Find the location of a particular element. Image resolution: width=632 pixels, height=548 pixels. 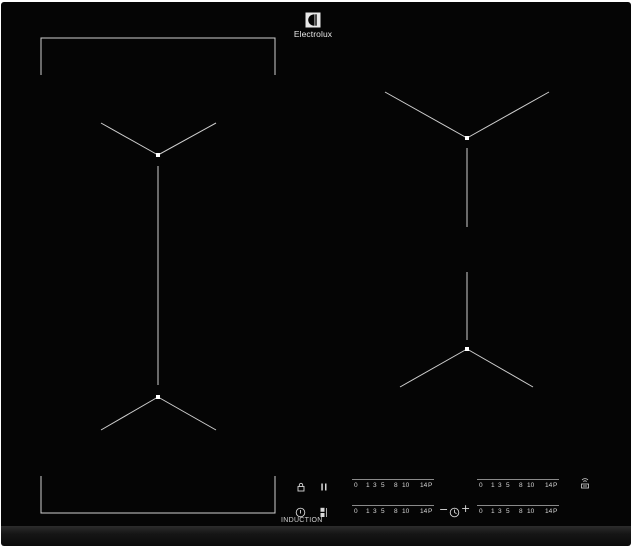

timer-icon is located at coordinates (454, 512).